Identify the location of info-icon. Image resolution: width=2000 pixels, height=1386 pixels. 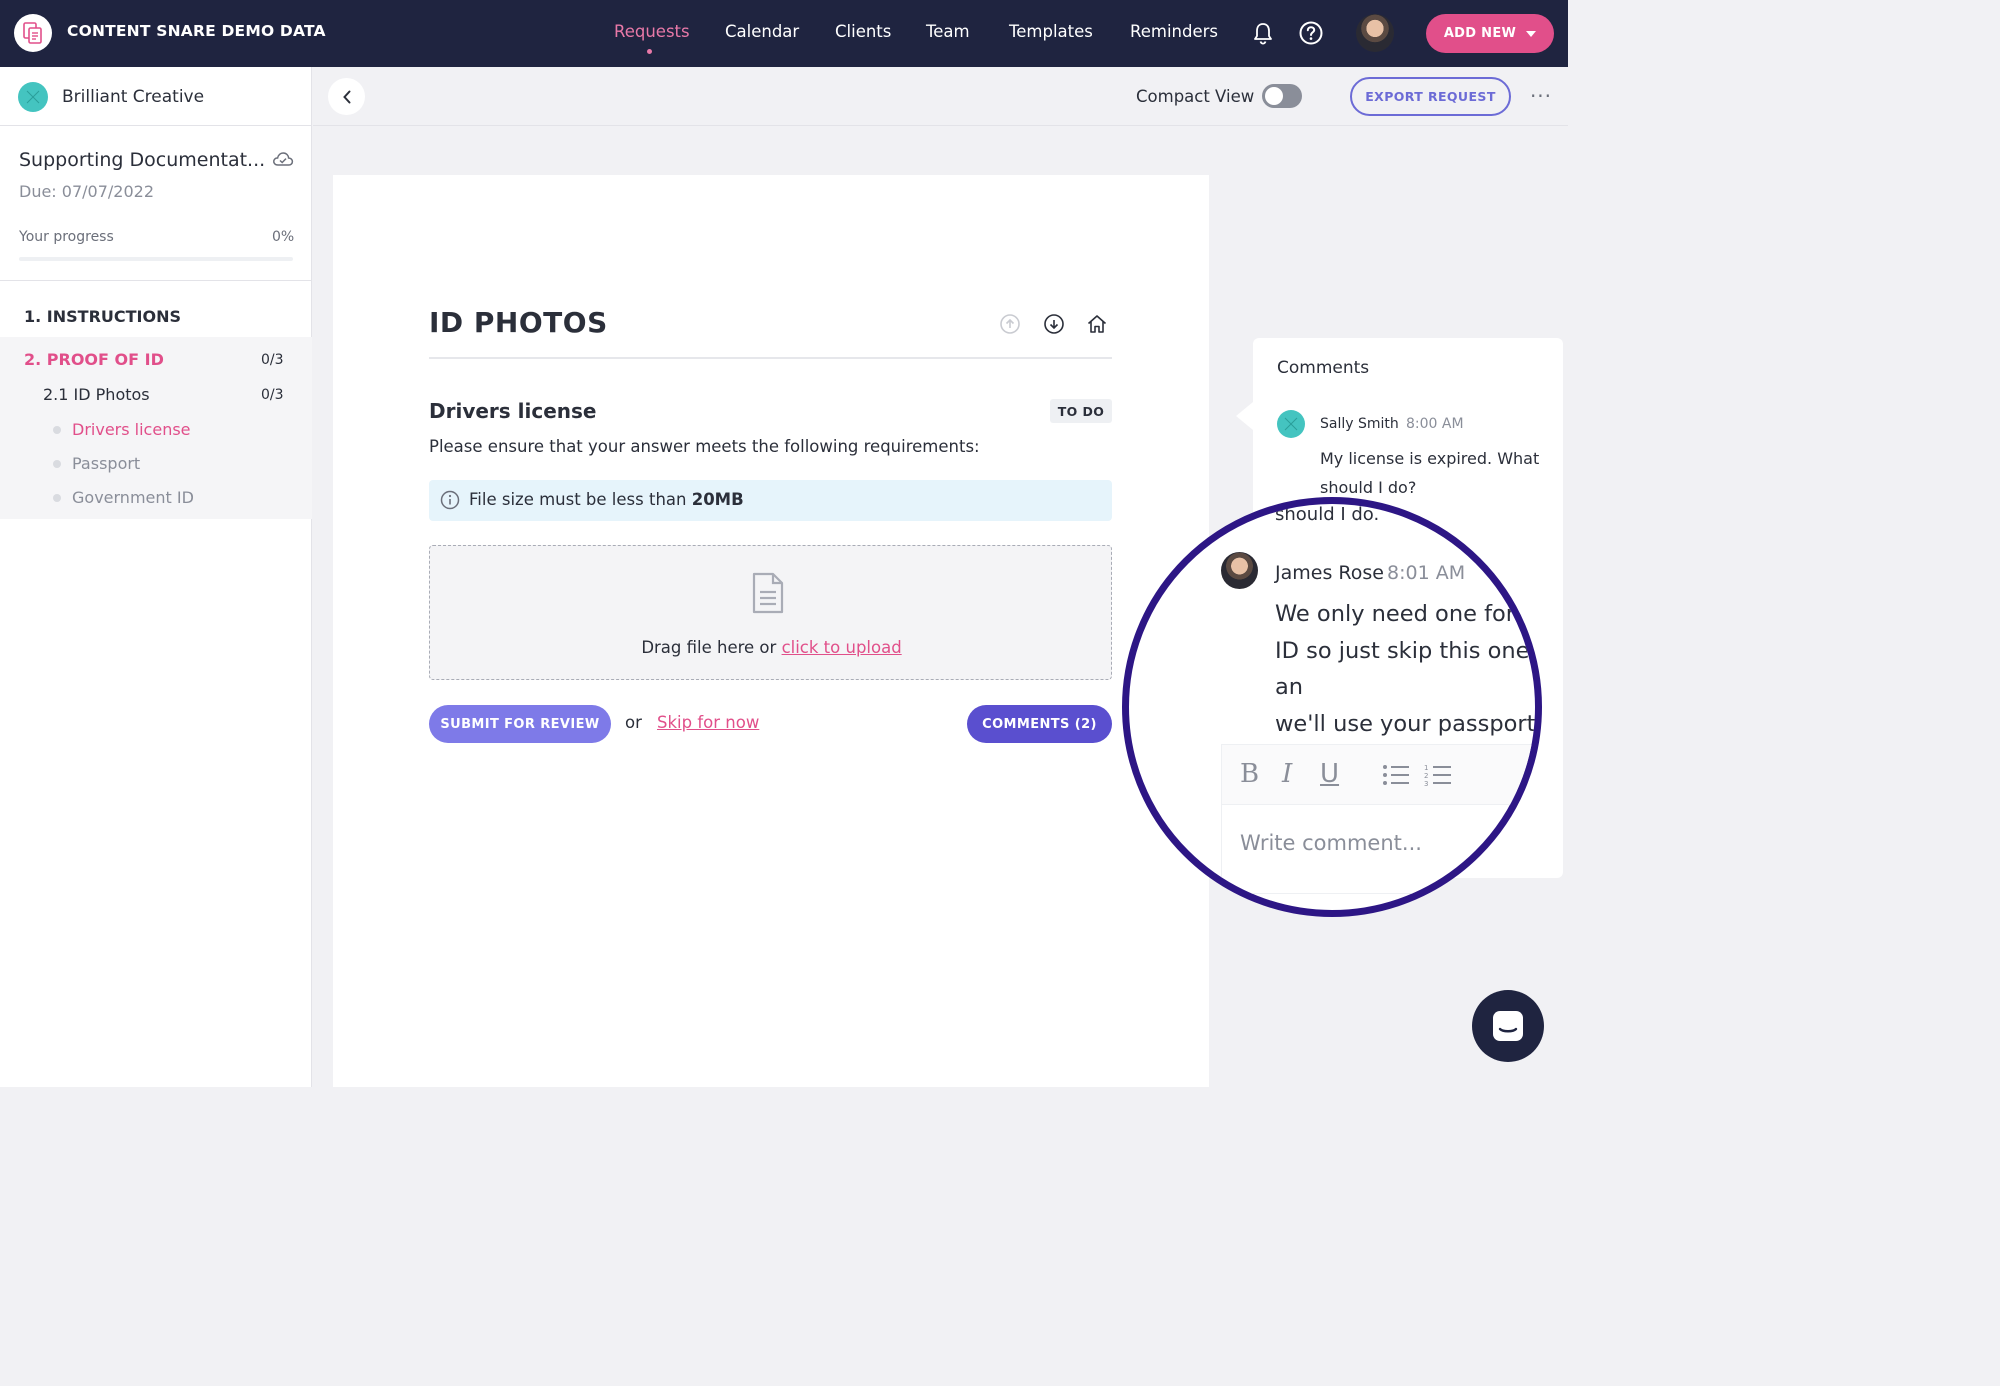
(450, 502).